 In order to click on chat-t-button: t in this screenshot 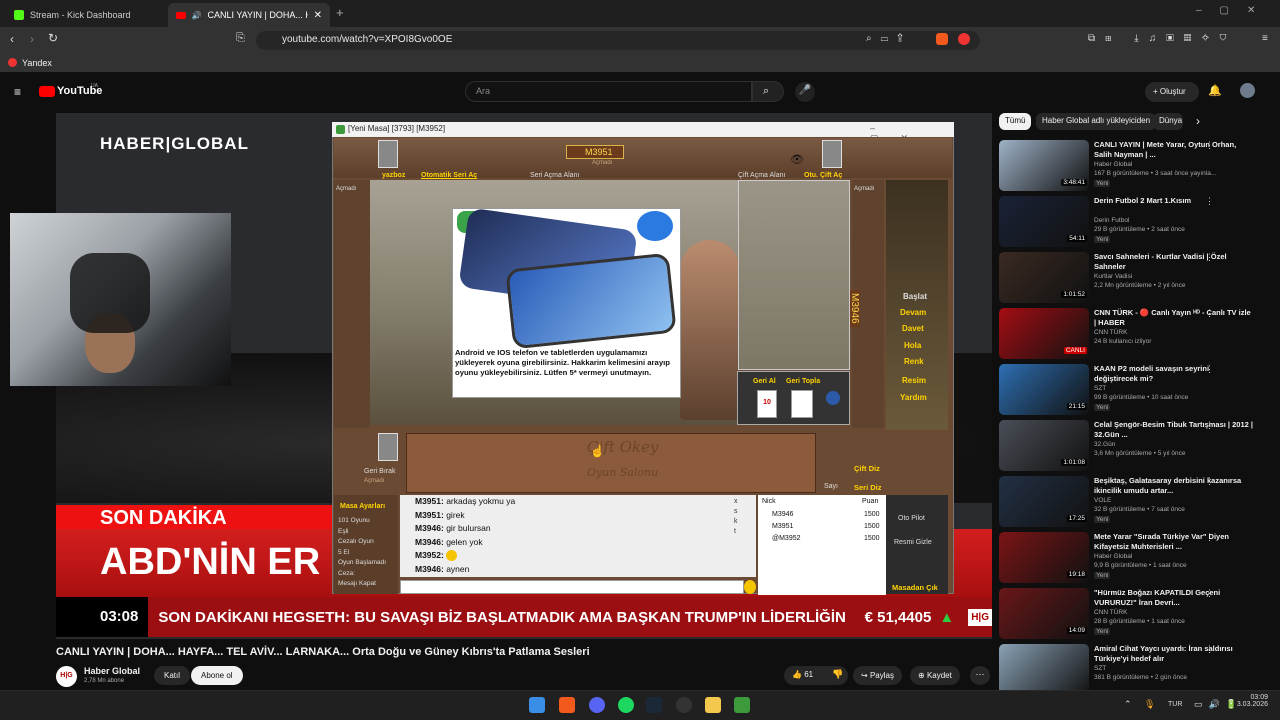, I will do `click(738, 532)`.